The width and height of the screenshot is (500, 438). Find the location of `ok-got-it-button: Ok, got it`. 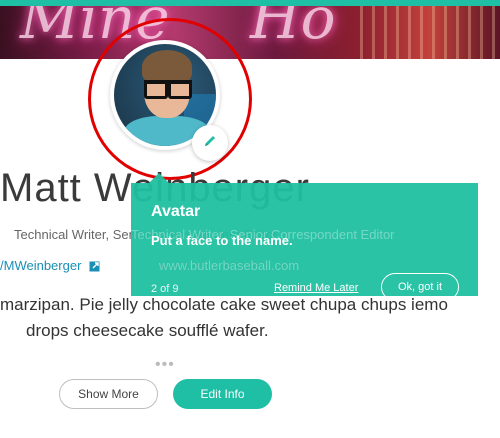

ok-got-it-button: Ok, got it is located at coordinates (420, 287).